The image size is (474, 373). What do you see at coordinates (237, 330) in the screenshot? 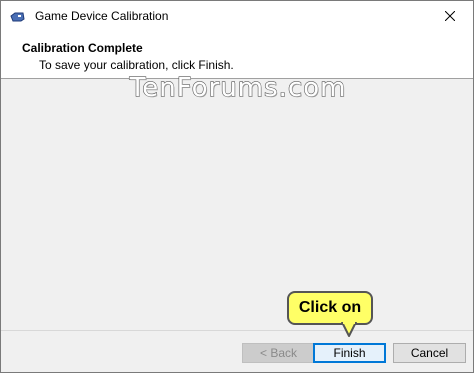
I see `footer-divider` at bounding box center [237, 330].